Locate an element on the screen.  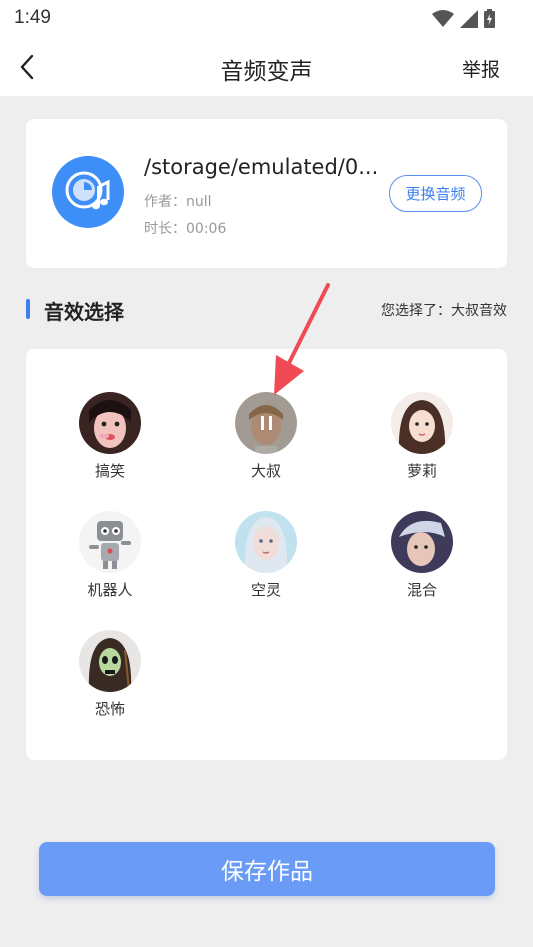
status-time: 1:49 is located at coordinates (32, 17).